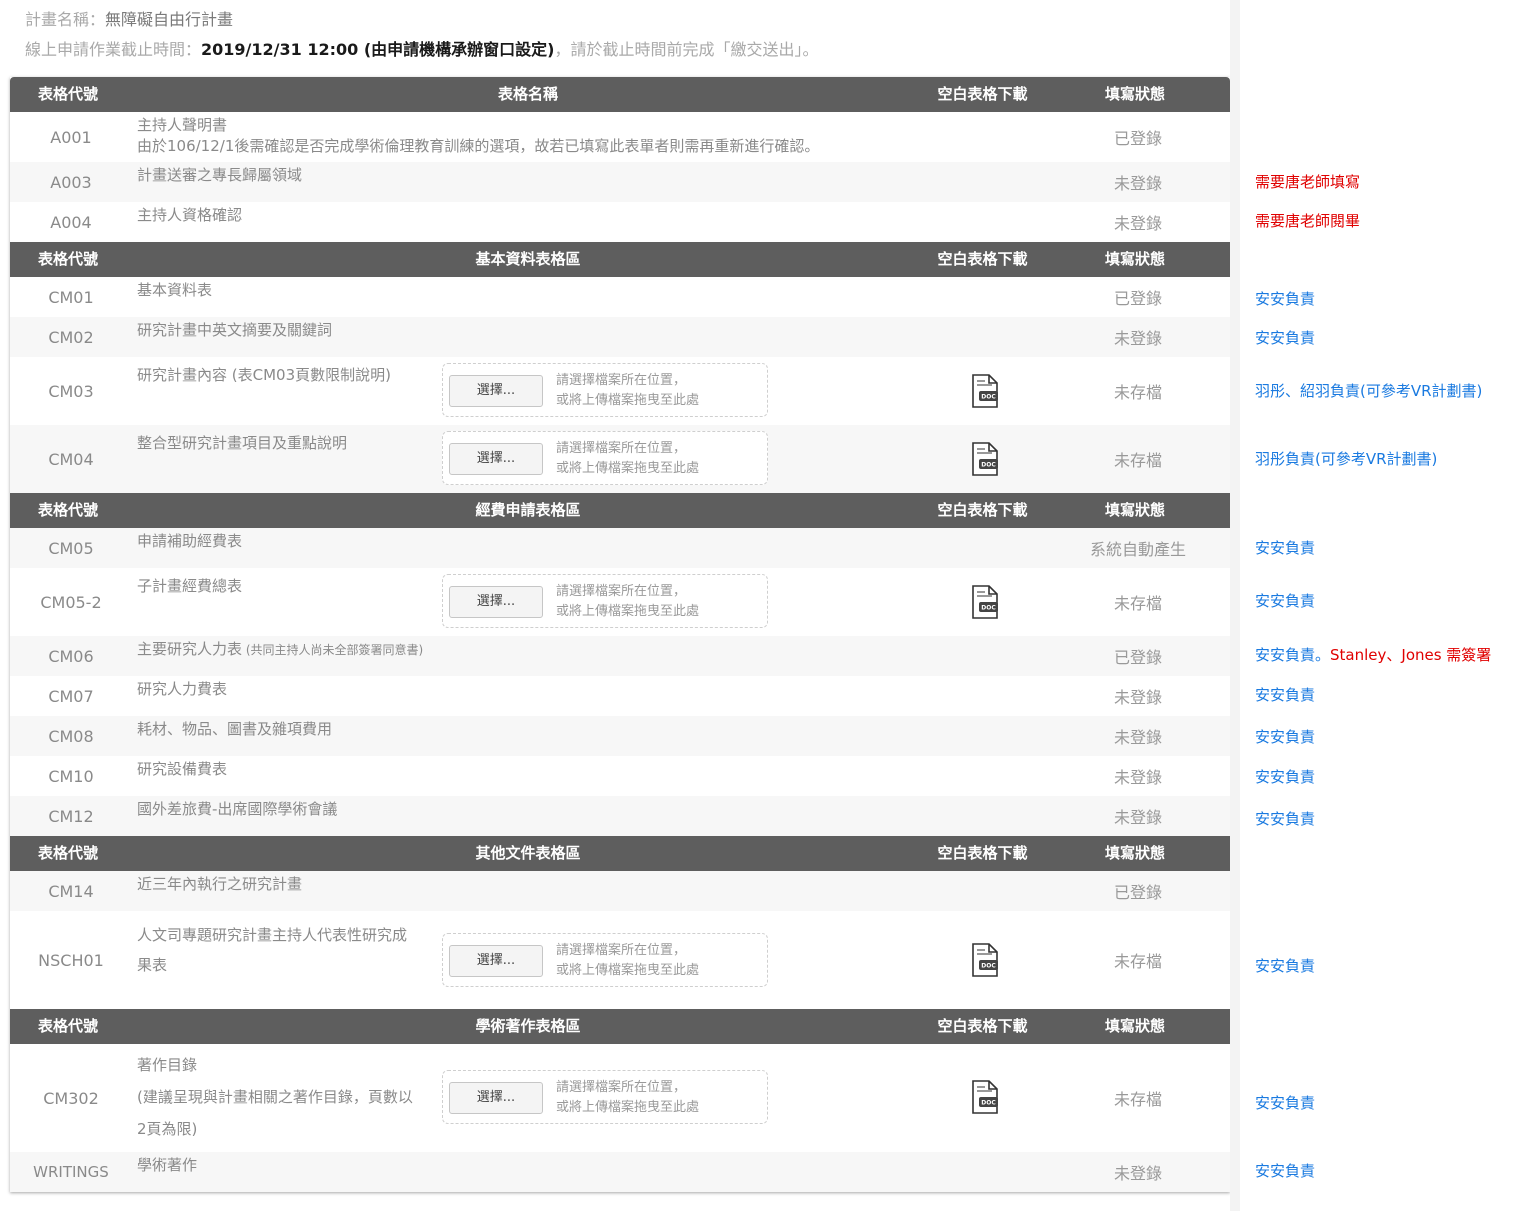 The height and width of the screenshot is (1211, 1526). Describe the element at coordinates (280, 650) in the screenshot. I see `form-name: 主要研究人力表 (共同主持人尚未全部簽署同意書)` at that location.